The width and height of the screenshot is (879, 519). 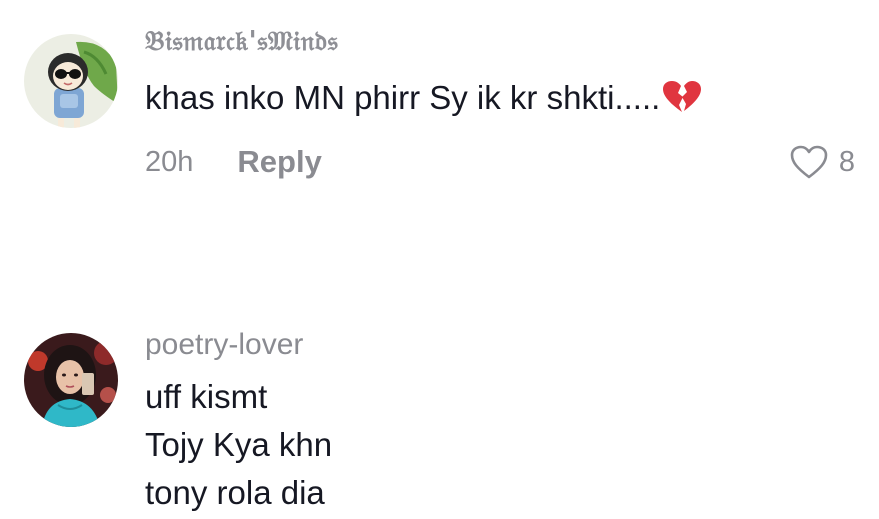 I want to click on comment-text-line: Tojy Kya khn, so click(x=239, y=444).